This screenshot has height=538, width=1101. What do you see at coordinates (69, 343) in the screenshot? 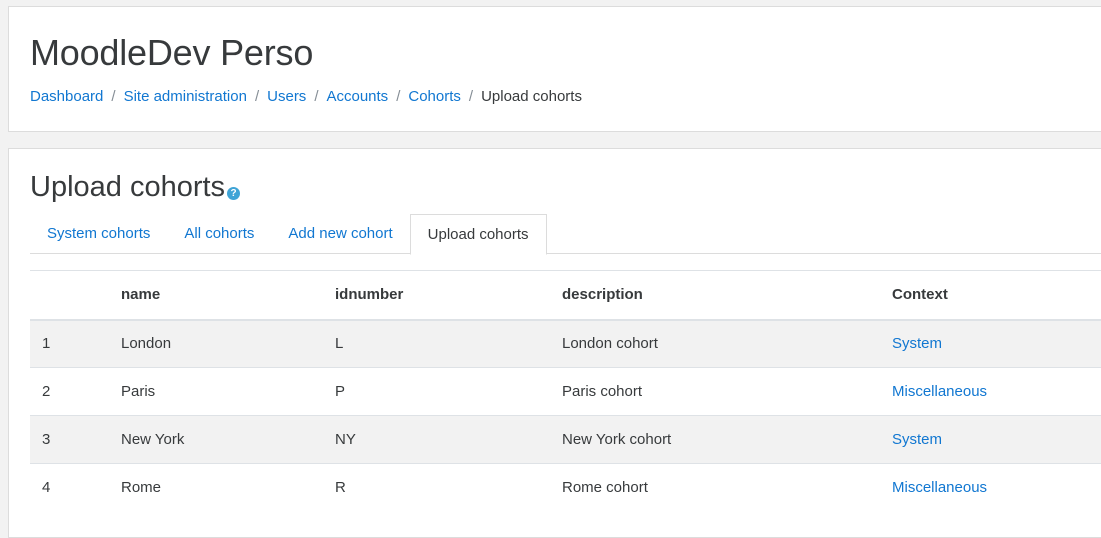
I see `cell-number: 1` at bounding box center [69, 343].